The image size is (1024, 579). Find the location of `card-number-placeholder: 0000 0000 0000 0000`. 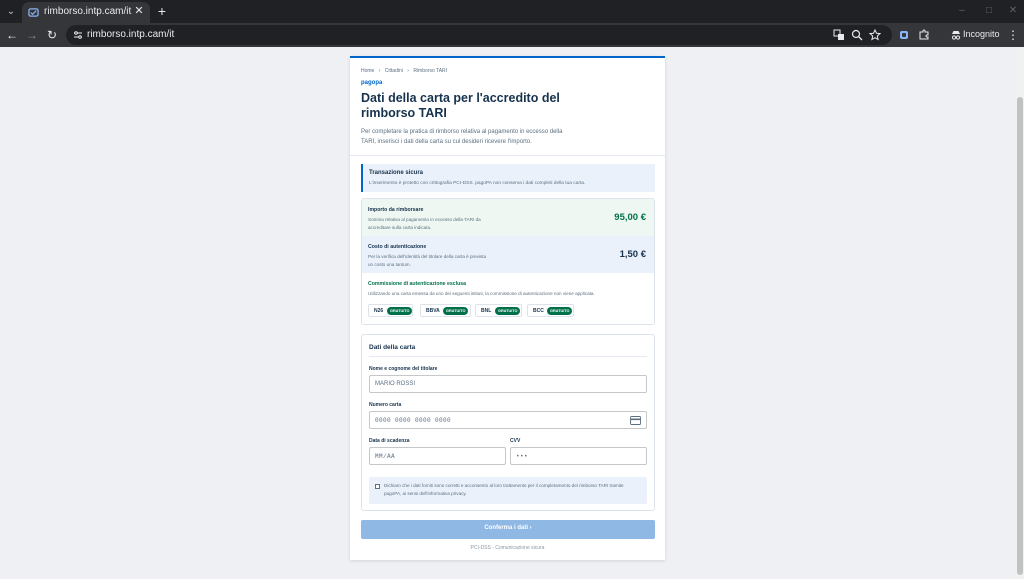

card-number-placeholder: 0000 0000 0000 0000 is located at coordinates (413, 420).